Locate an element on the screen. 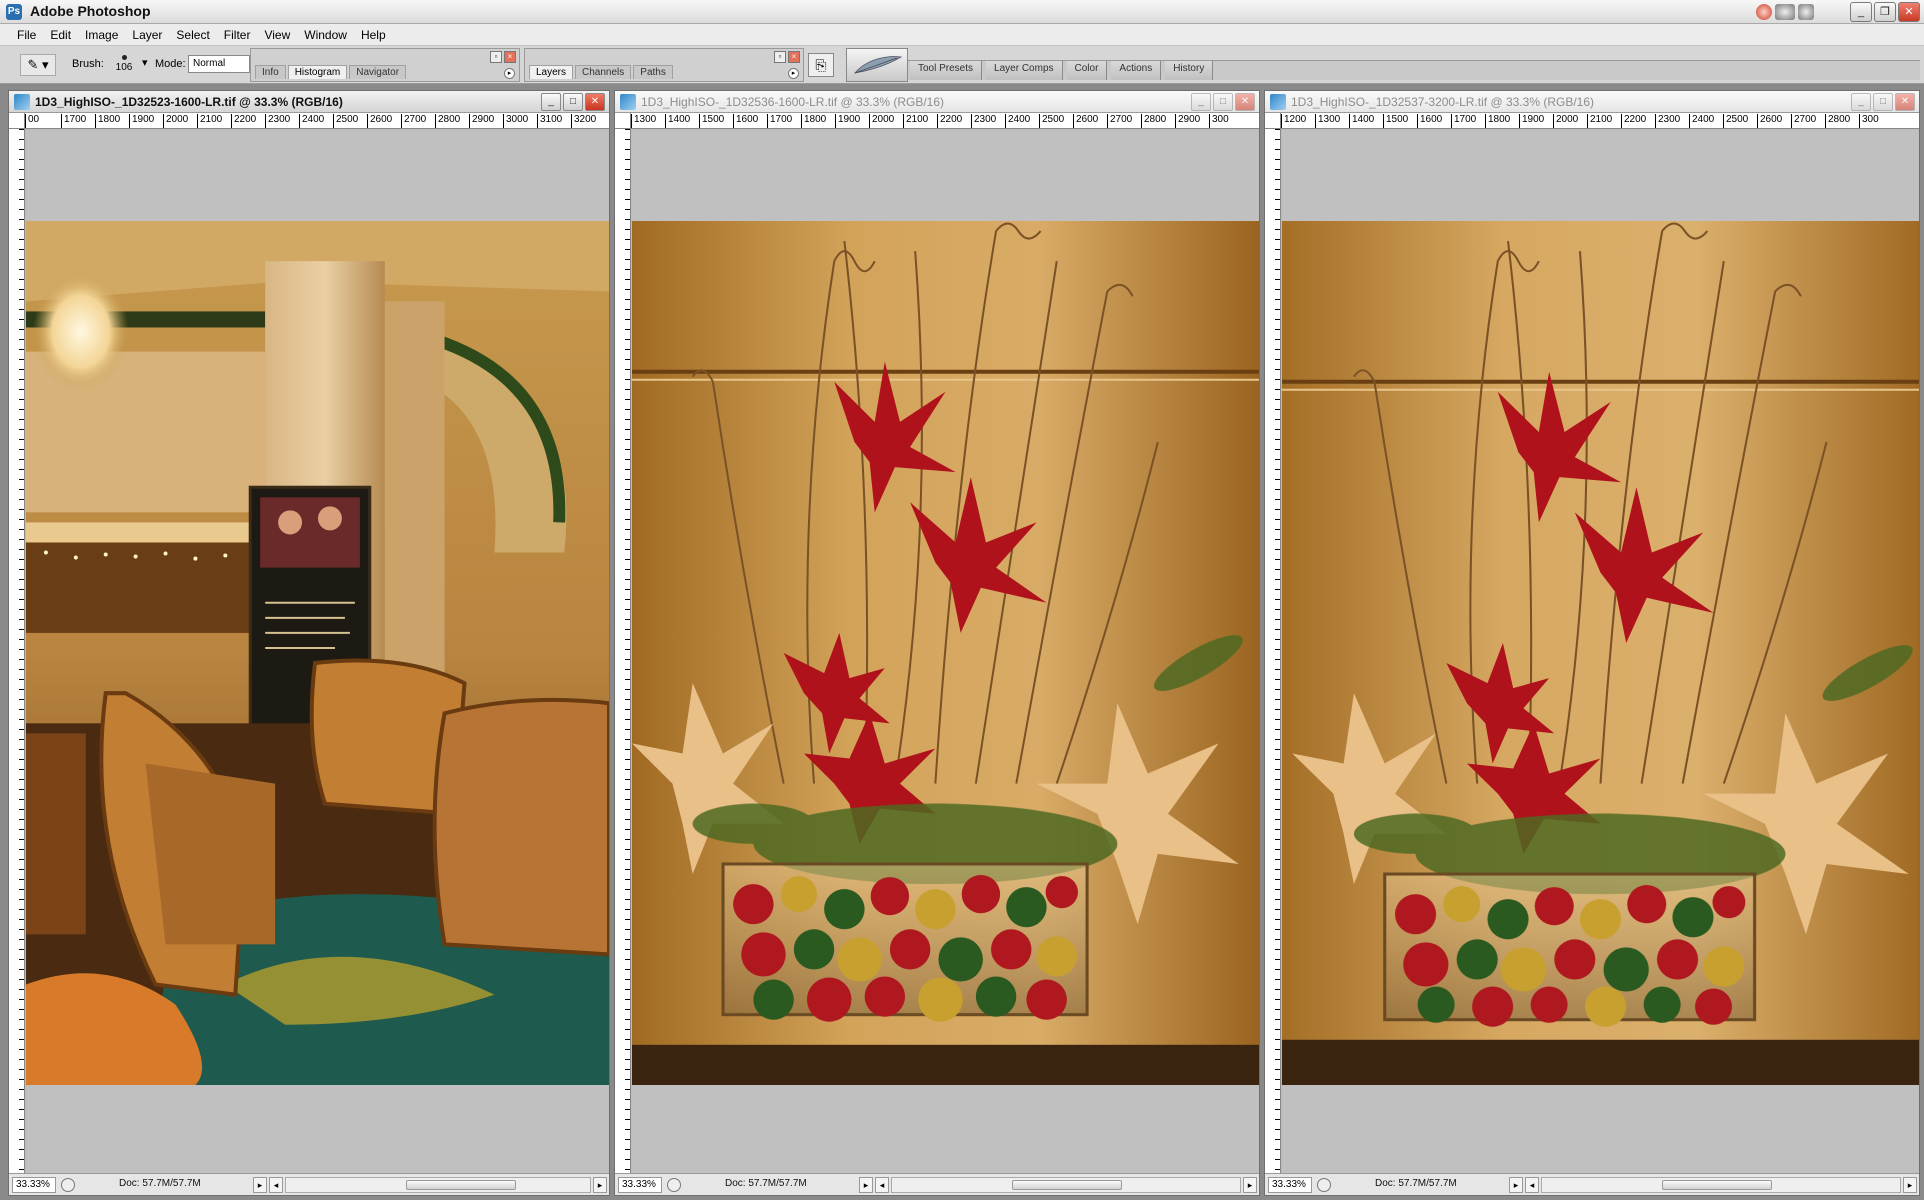 The width and height of the screenshot is (1924, 1200). restore-button: ❐ is located at coordinates (1885, 12).